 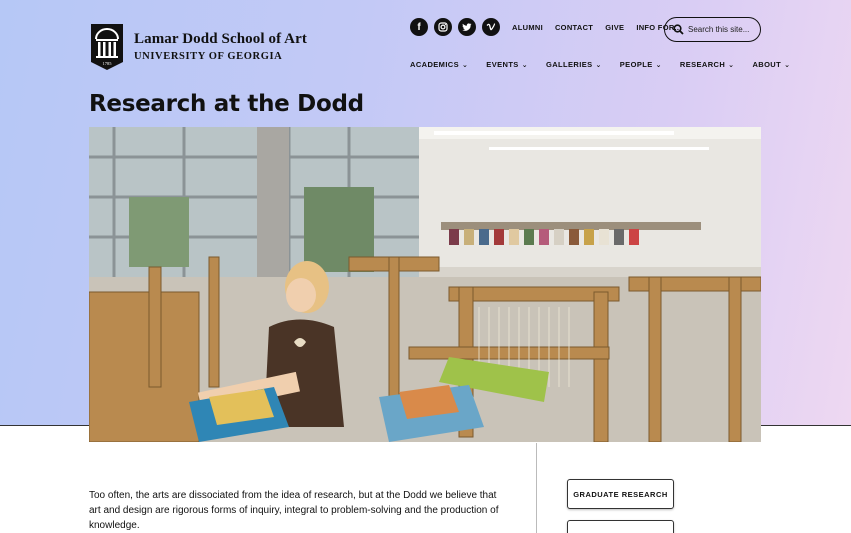 What do you see at coordinates (620, 494) in the screenshot?
I see `graduate-research-button: GRADUATE RESEARCH` at bounding box center [620, 494].